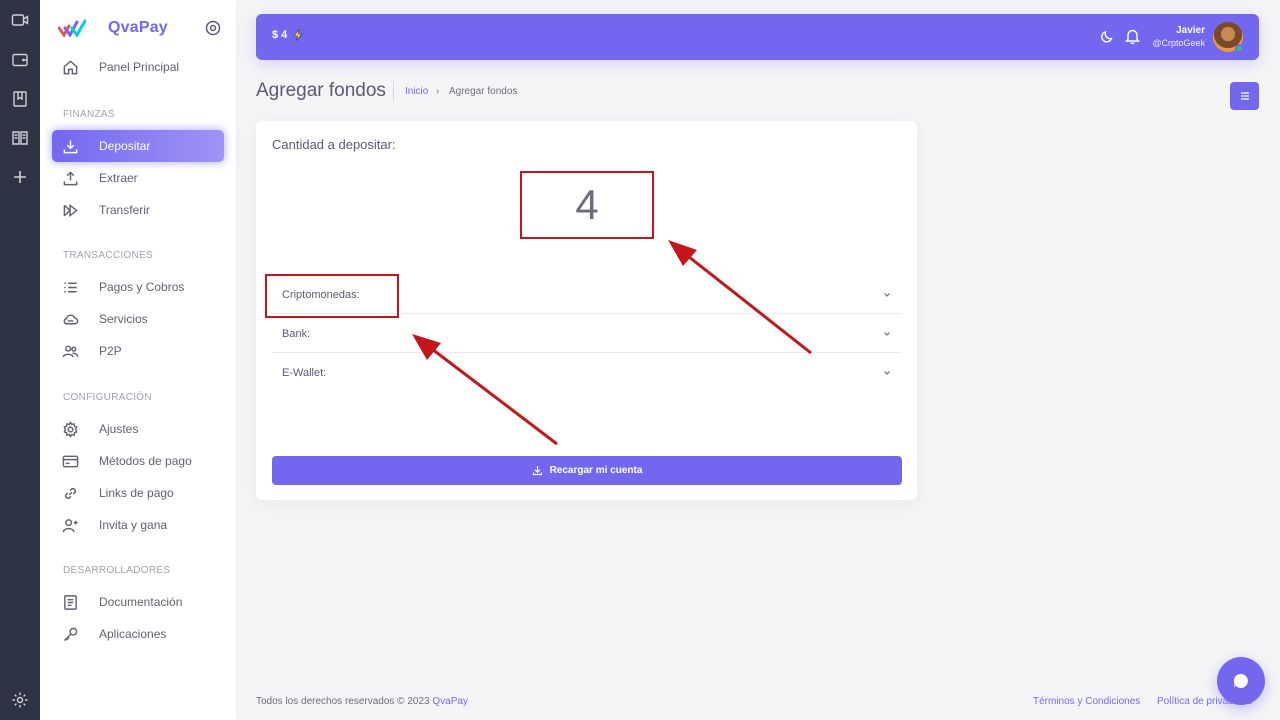  What do you see at coordinates (20, 360) in the screenshot?
I see `app-rail` at bounding box center [20, 360].